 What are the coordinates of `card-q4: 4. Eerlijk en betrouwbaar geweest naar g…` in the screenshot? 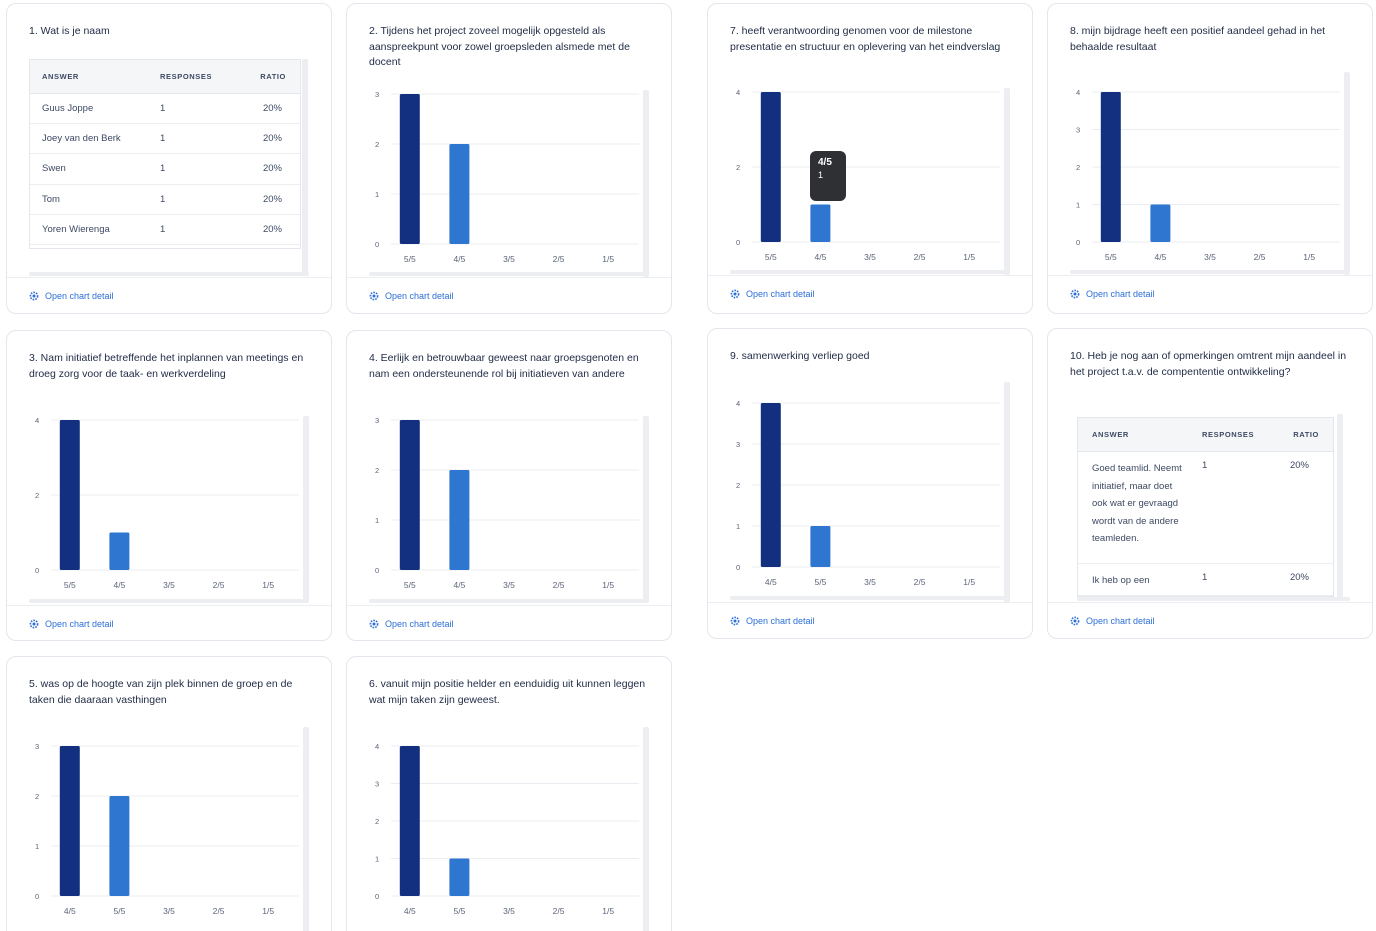 It's located at (509, 485).